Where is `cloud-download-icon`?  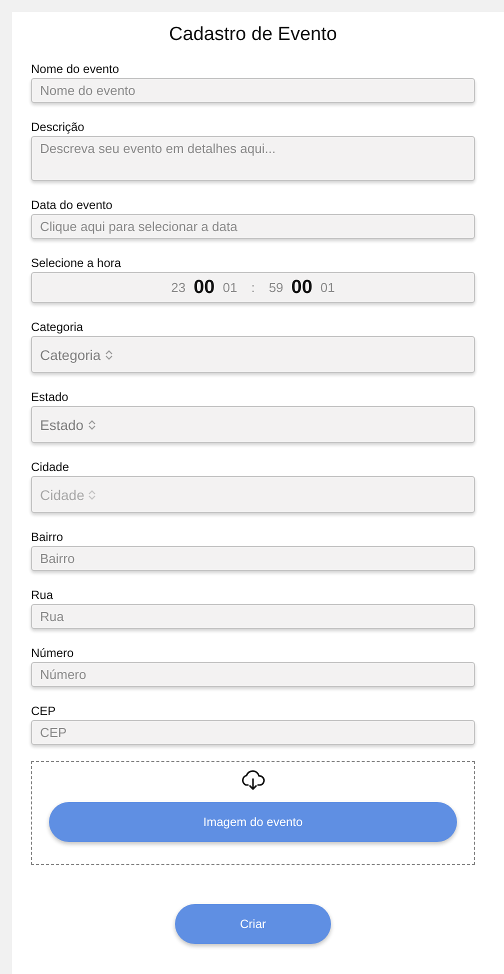
cloud-download-icon is located at coordinates (253, 781).